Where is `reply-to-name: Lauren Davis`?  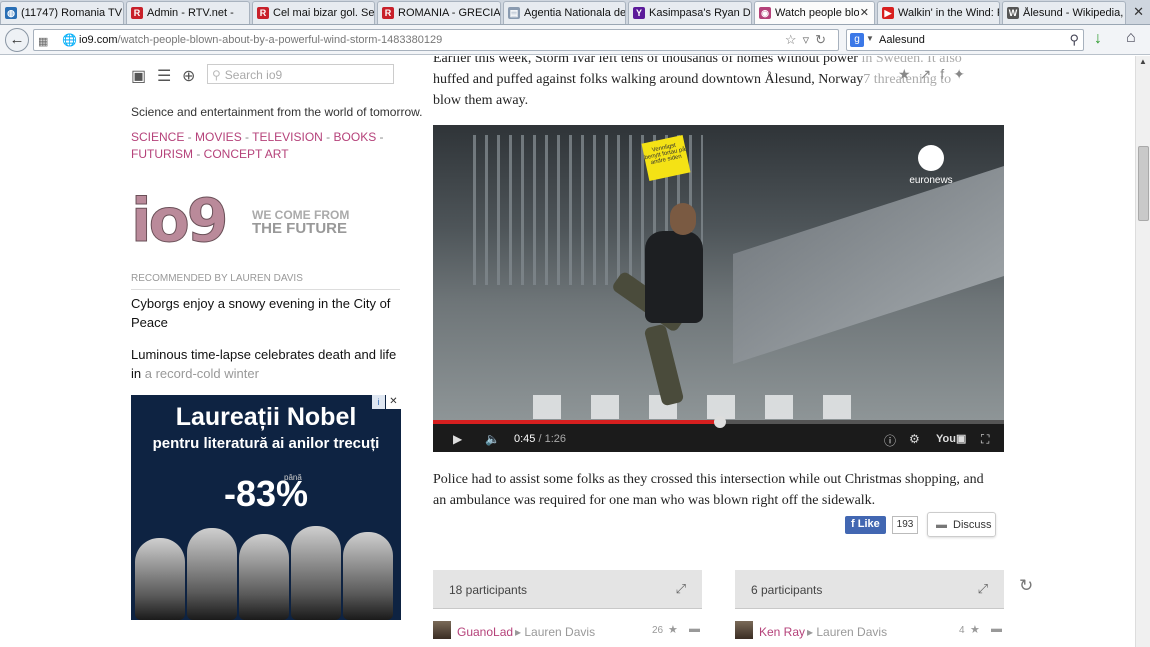 reply-to-name: Lauren Davis is located at coordinates (852, 632).